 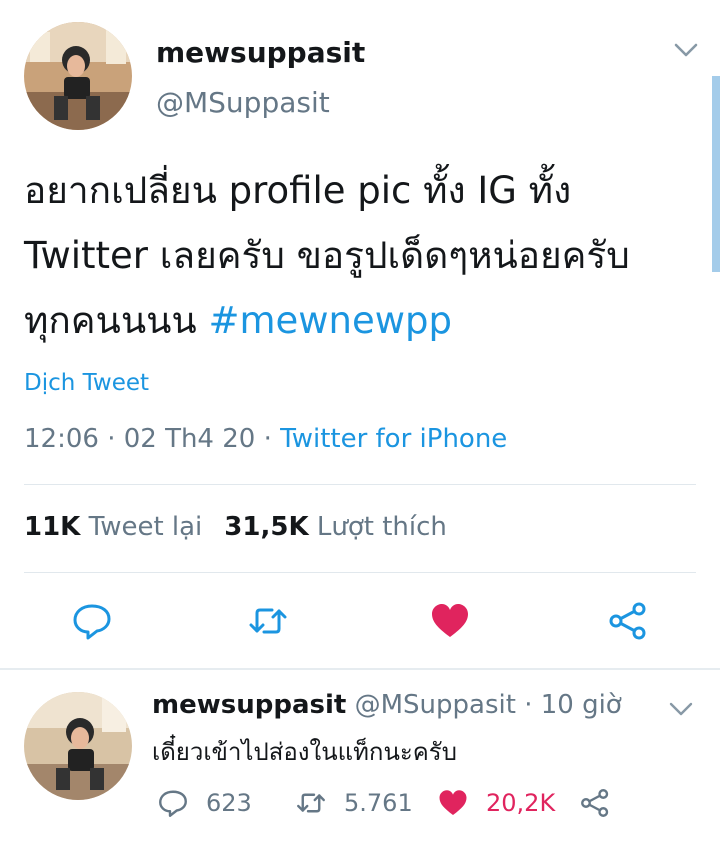 I want to click on reply-button: 623, so click(x=205, y=803).